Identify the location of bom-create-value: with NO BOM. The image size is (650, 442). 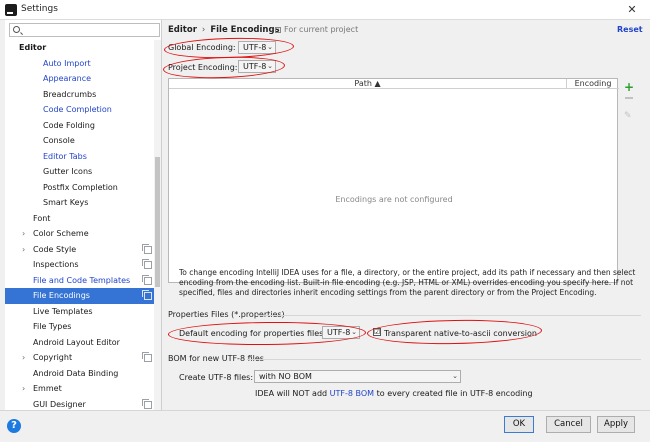
(285, 376).